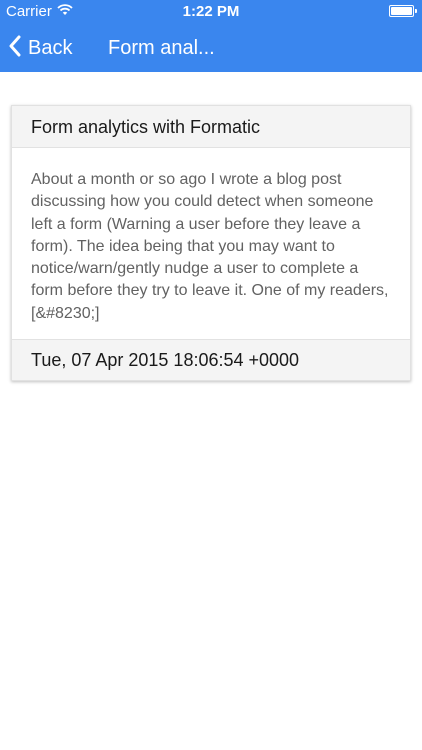  What do you see at coordinates (403, 11) in the screenshot?
I see `battery-icon` at bounding box center [403, 11].